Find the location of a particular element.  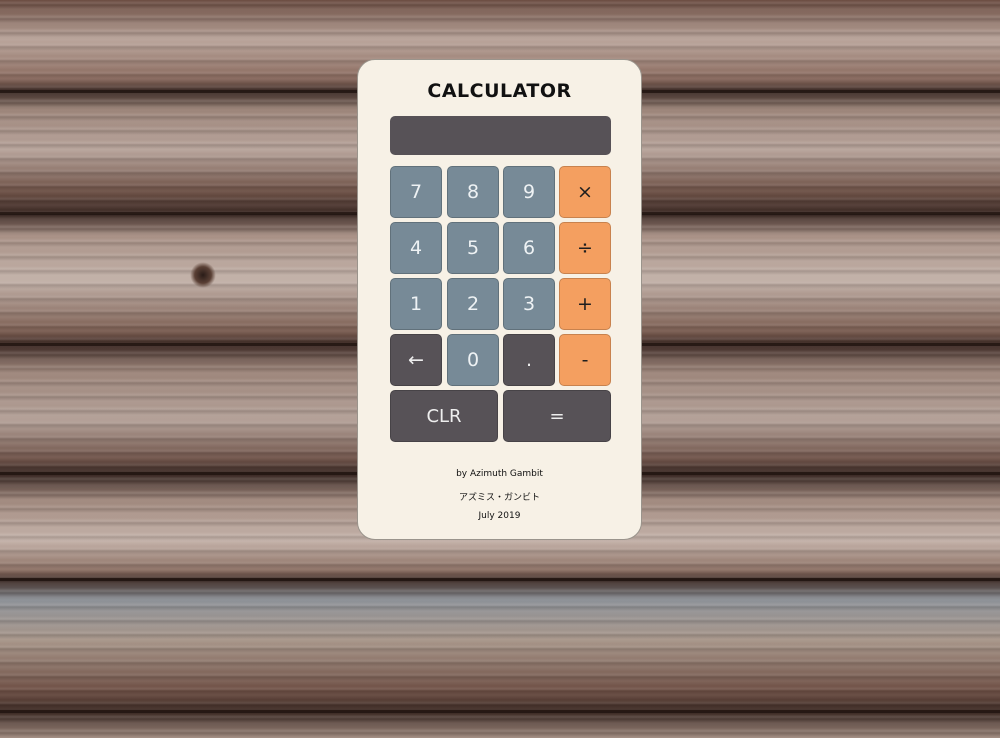

key-3-button: 3 is located at coordinates (529, 304).